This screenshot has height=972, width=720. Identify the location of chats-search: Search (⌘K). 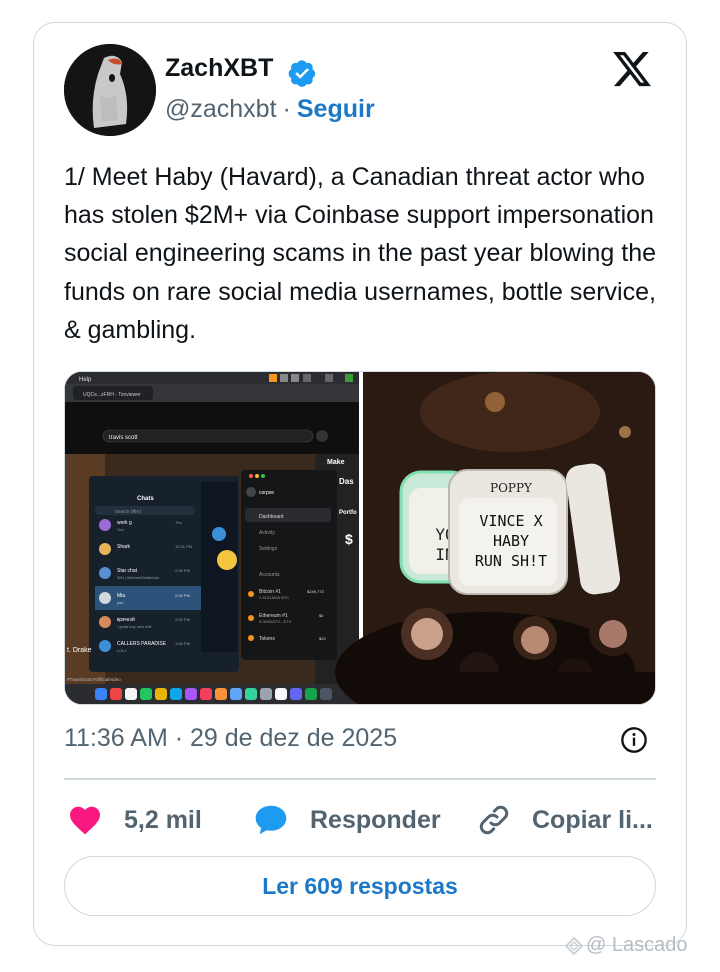
(128, 511).